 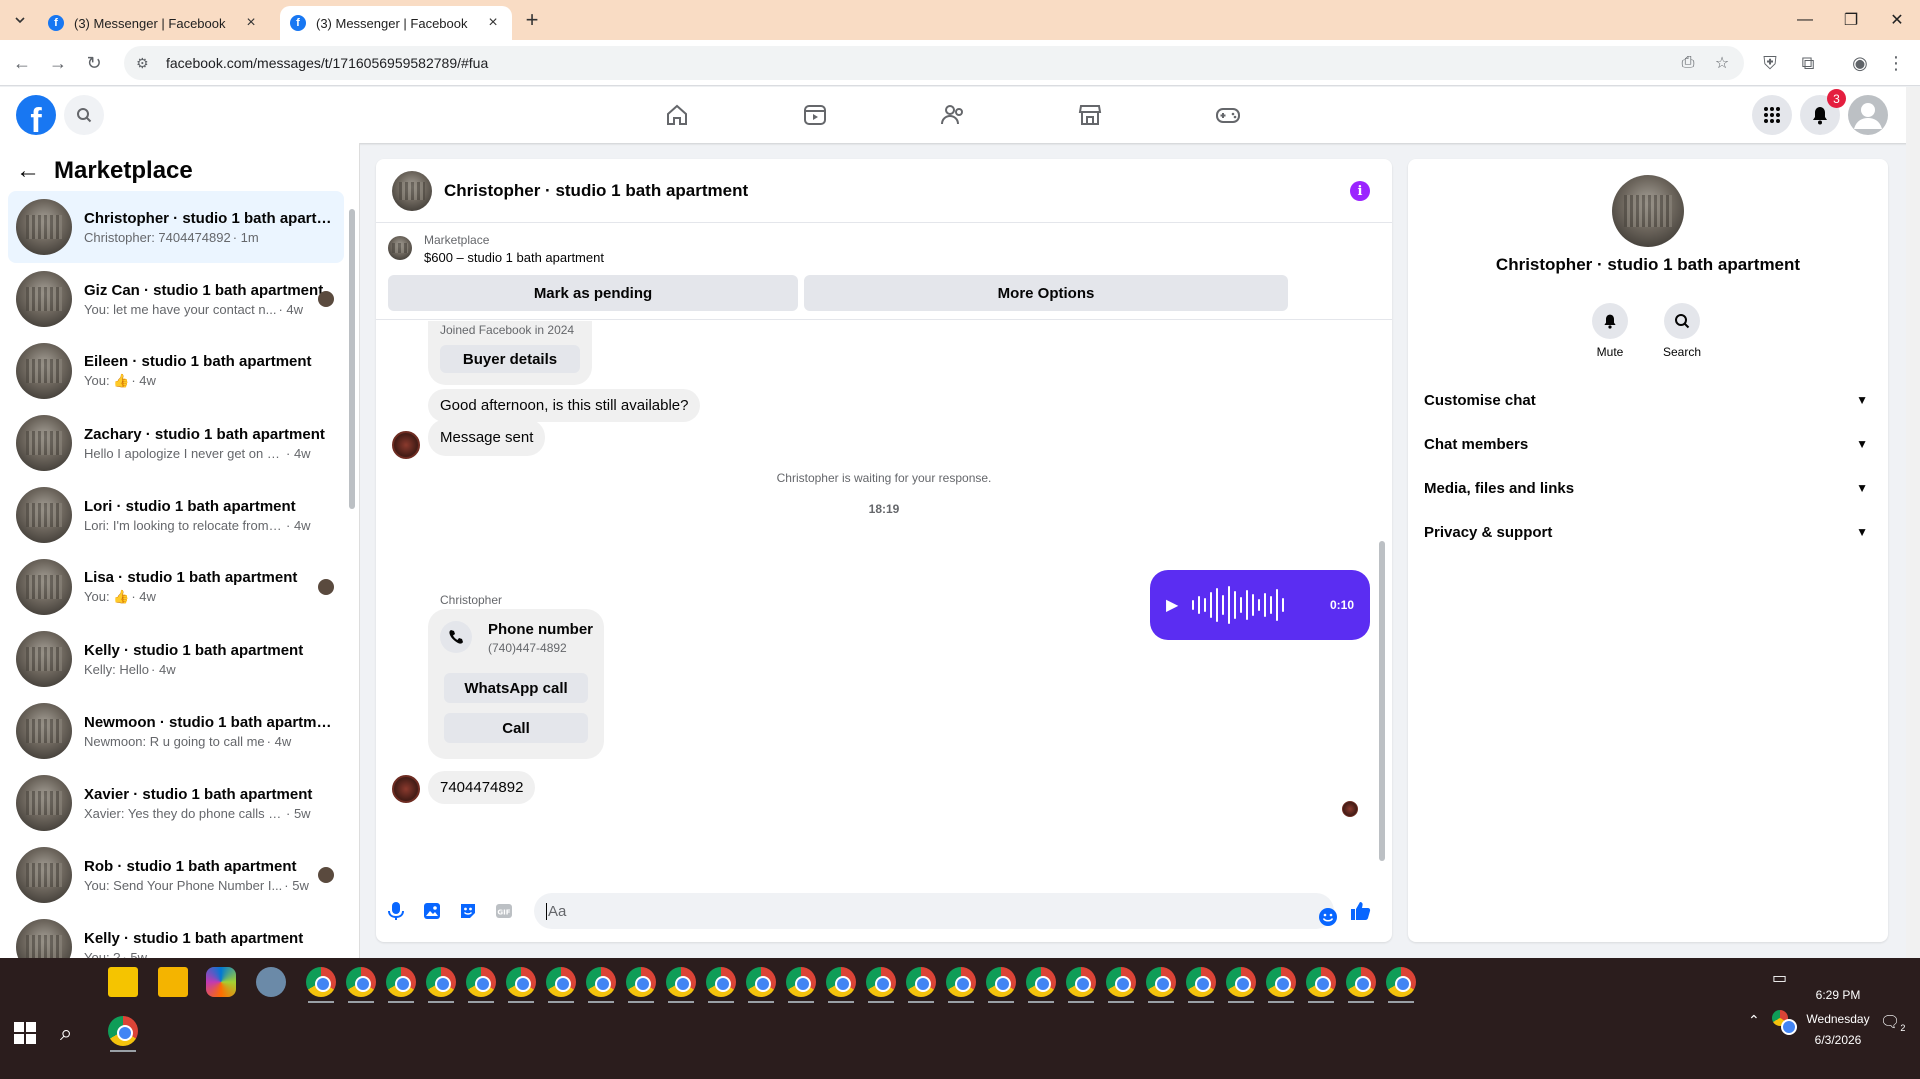 What do you see at coordinates (1648, 444) in the screenshot?
I see `chat-members-section: Chat members ▼` at bounding box center [1648, 444].